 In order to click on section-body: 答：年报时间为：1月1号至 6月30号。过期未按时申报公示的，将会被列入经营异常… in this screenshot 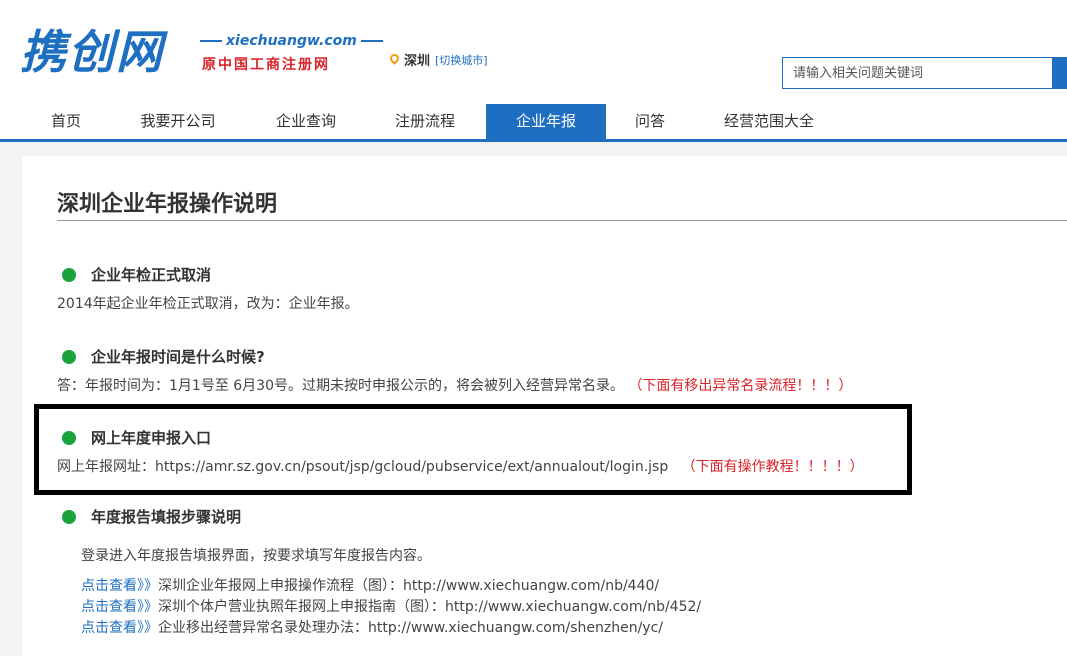, I will do `click(454, 385)`.